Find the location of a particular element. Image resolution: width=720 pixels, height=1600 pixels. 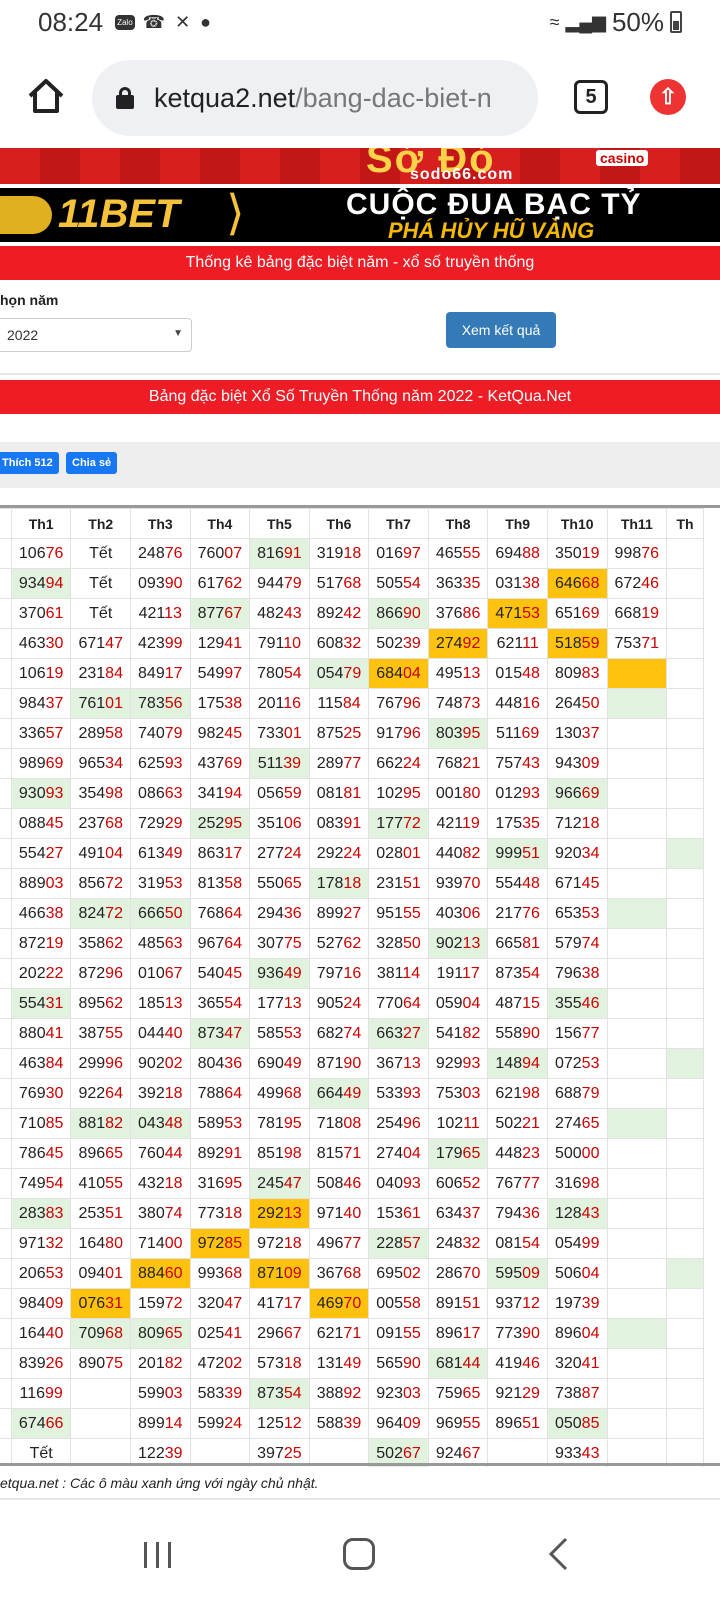

result-cell: 08663 is located at coordinates (160, 793).